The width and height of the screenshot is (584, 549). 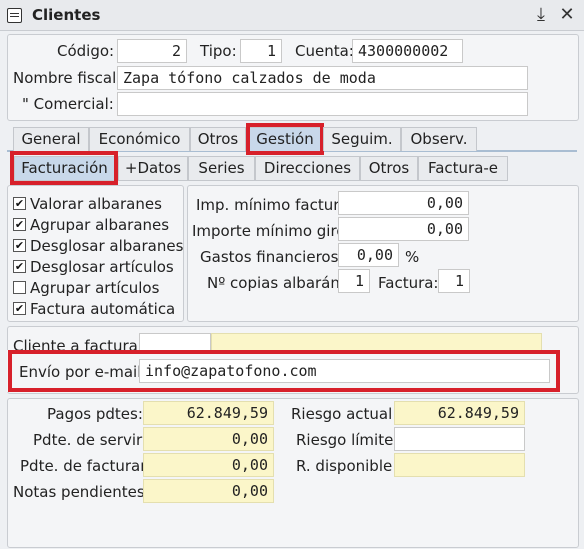 I want to click on pagos-pendientes-field: 62.849,59, so click(x=208, y=413).